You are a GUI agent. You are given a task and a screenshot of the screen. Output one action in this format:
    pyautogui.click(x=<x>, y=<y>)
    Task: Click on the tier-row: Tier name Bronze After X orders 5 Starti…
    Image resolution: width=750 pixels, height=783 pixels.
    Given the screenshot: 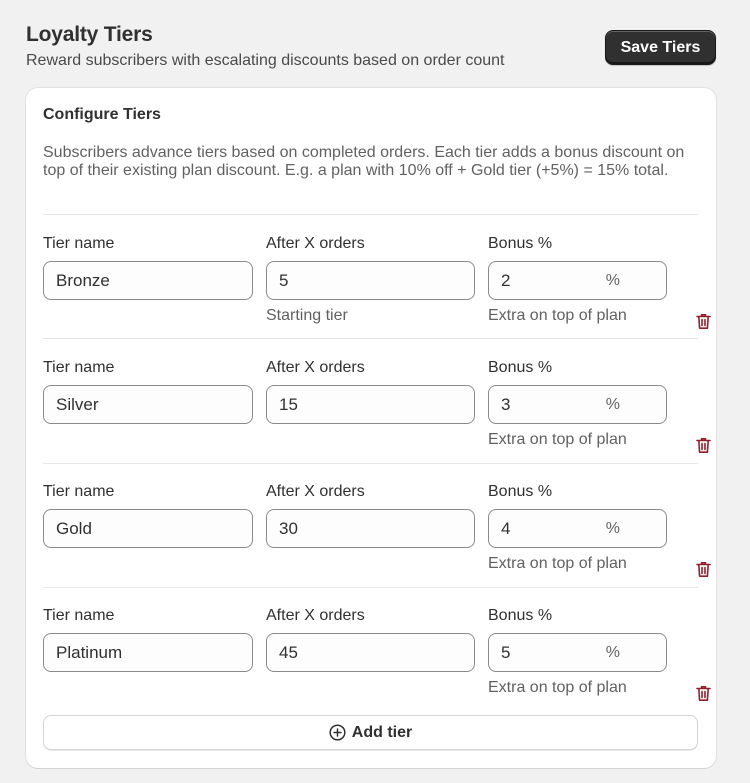 What is the action you would take?
    pyautogui.click(x=377, y=296)
    